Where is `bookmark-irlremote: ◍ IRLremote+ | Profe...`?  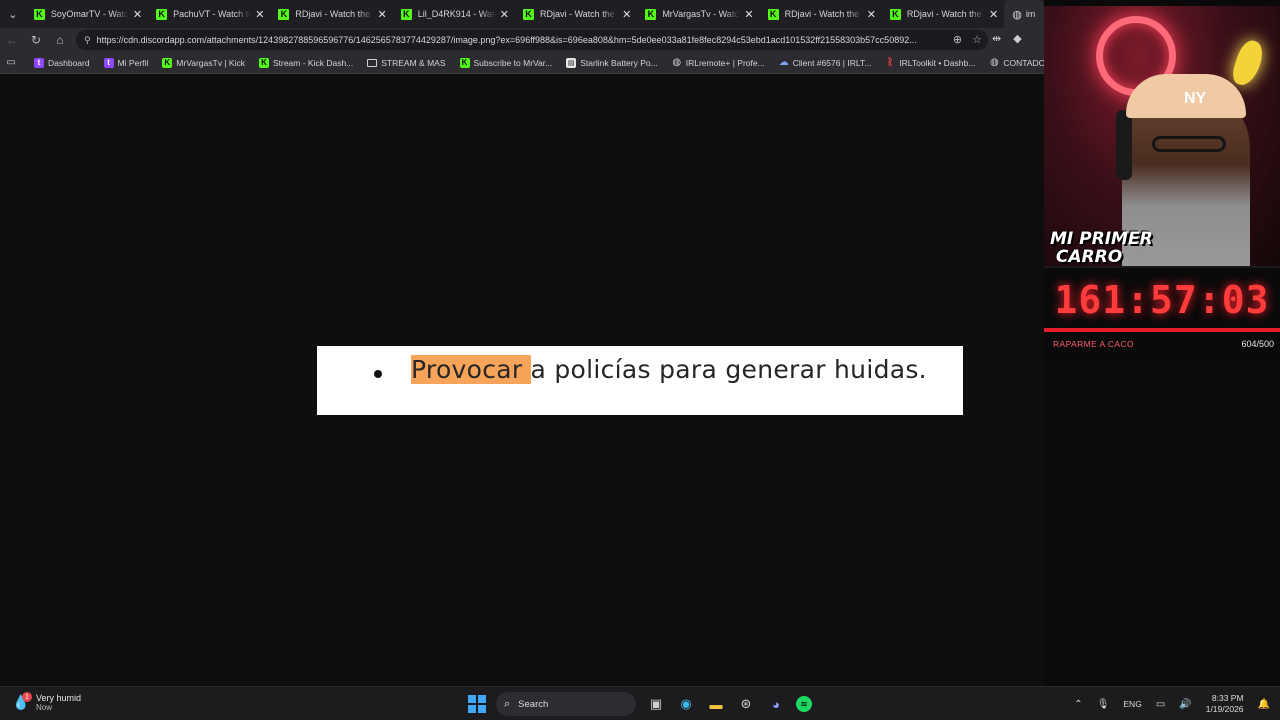 bookmark-irlremote: ◍ IRLremote+ | Profe... is located at coordinates (718, 62).